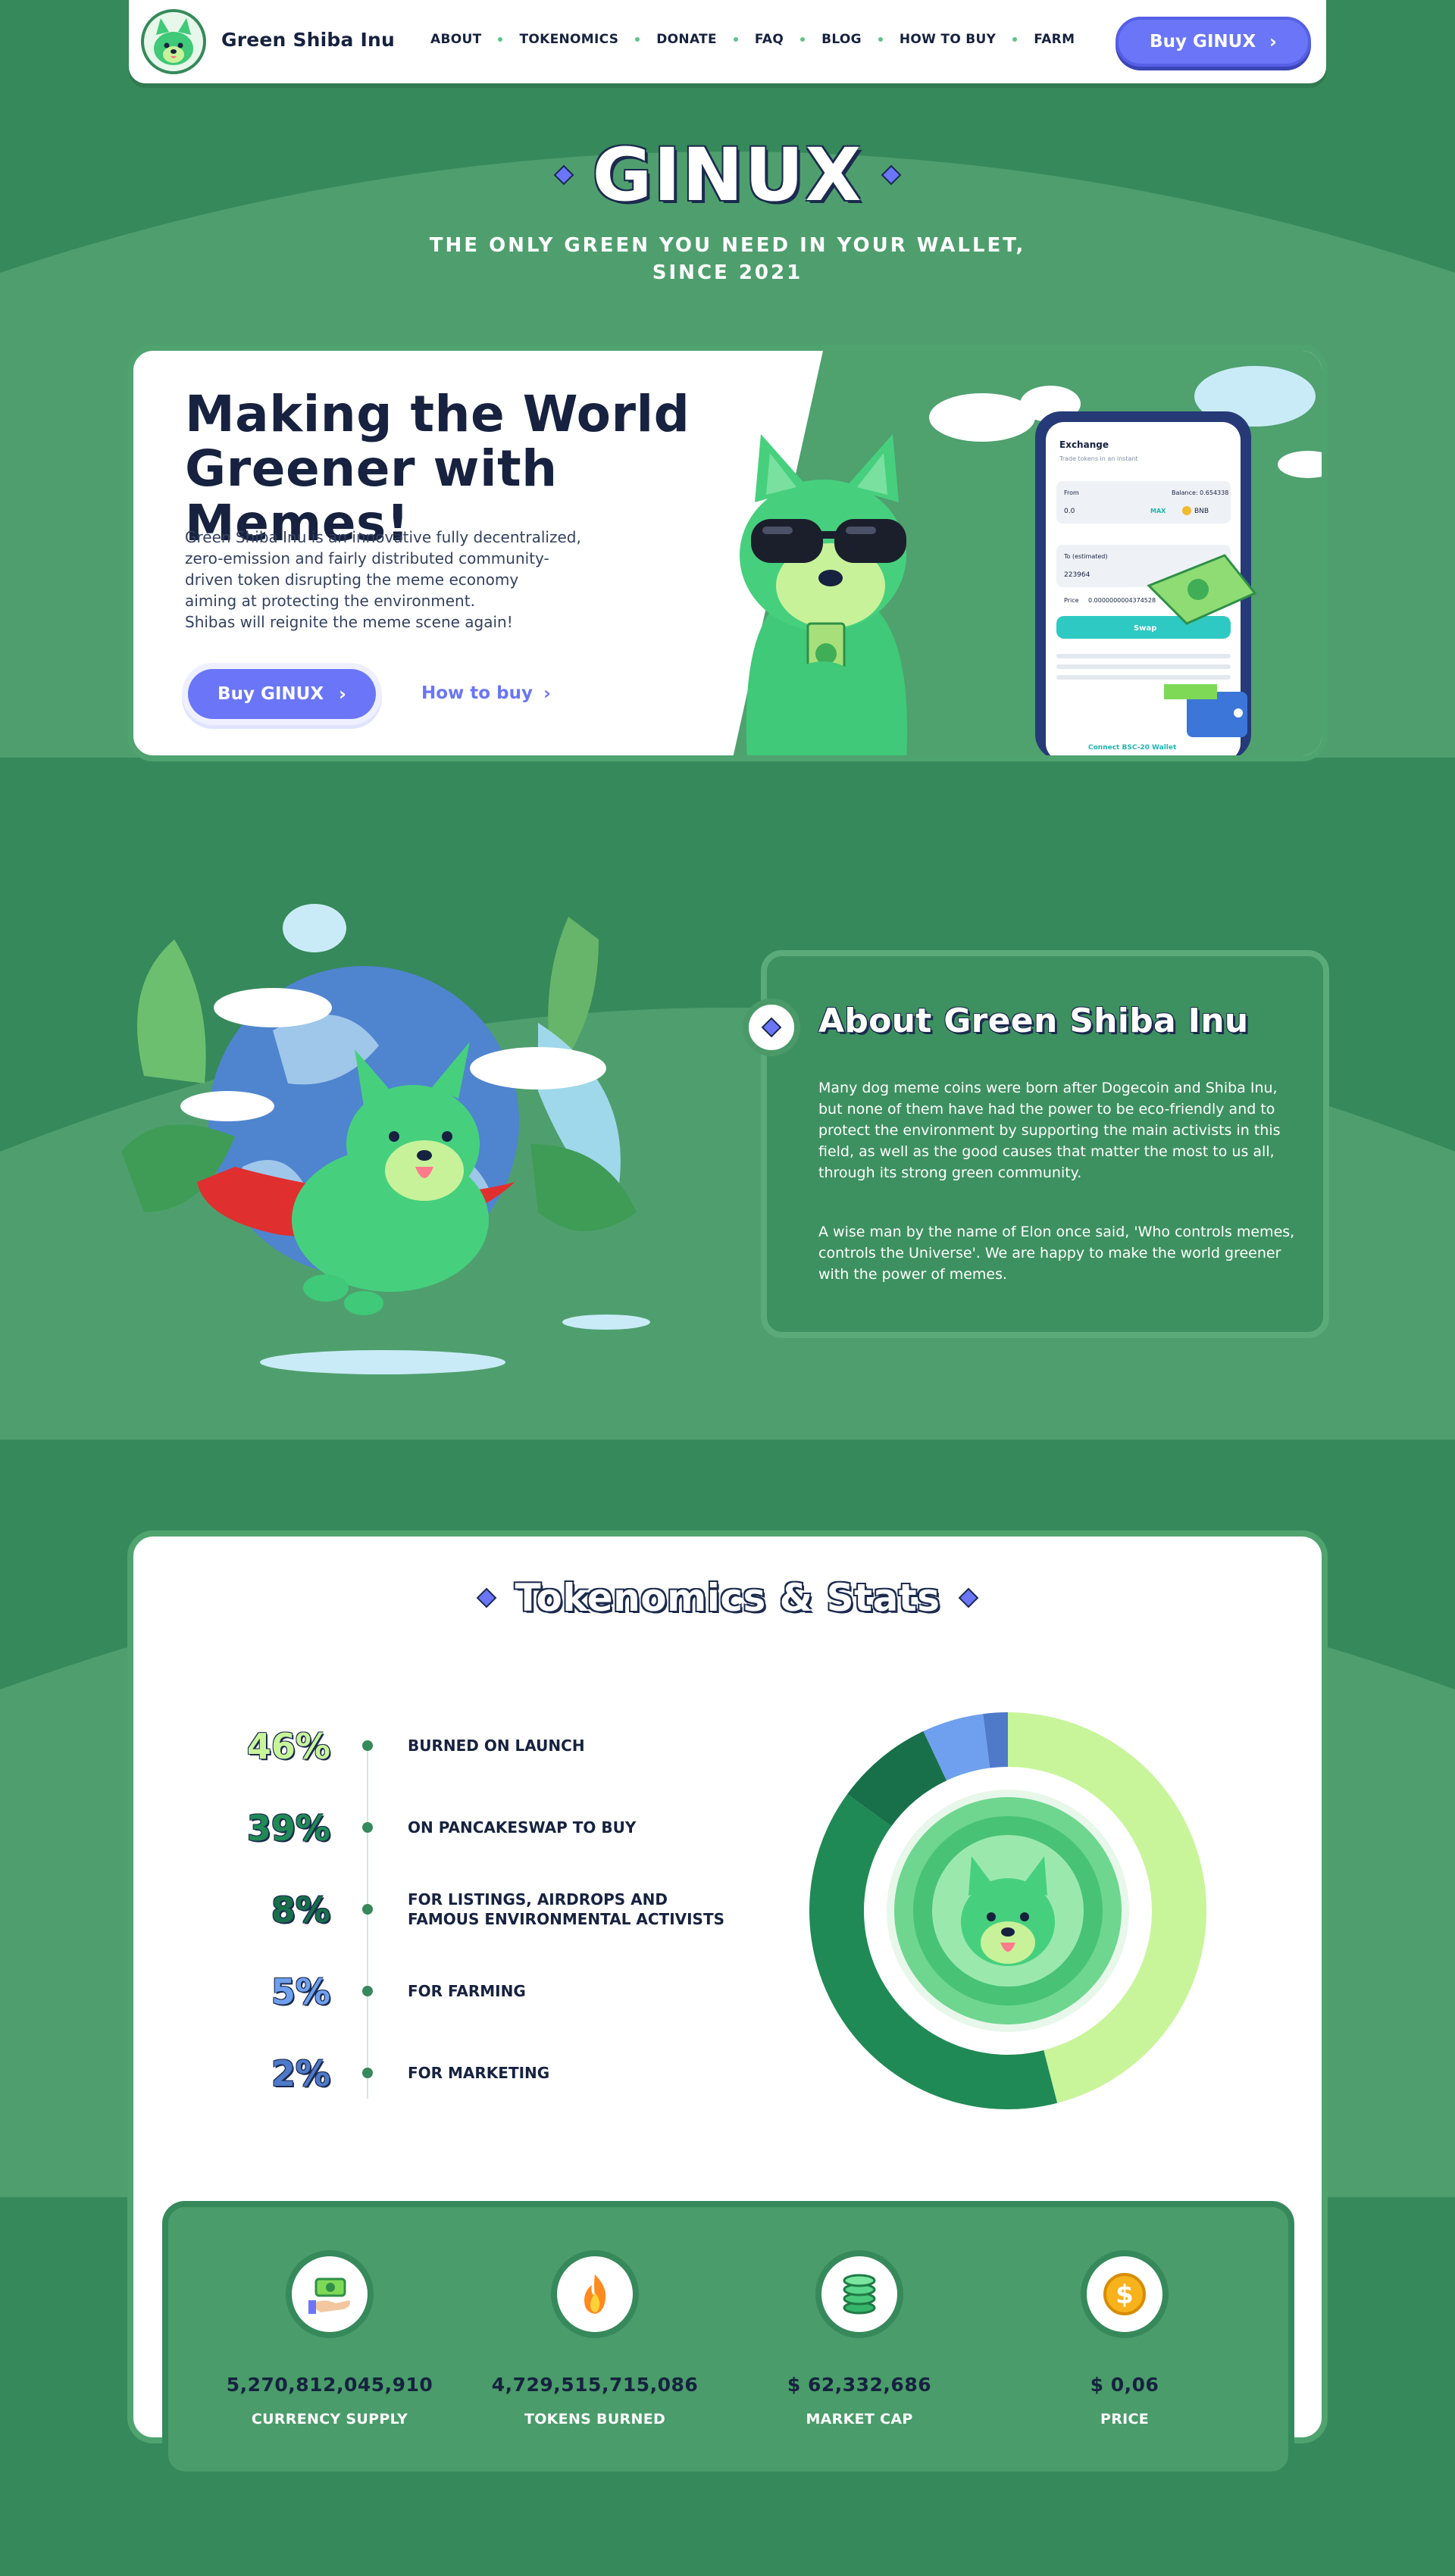 The width and height of the screenshot is (1455, 2576). I want to click on exchange-subtitle: Trade tokens in an instant, so click(1098, 458).